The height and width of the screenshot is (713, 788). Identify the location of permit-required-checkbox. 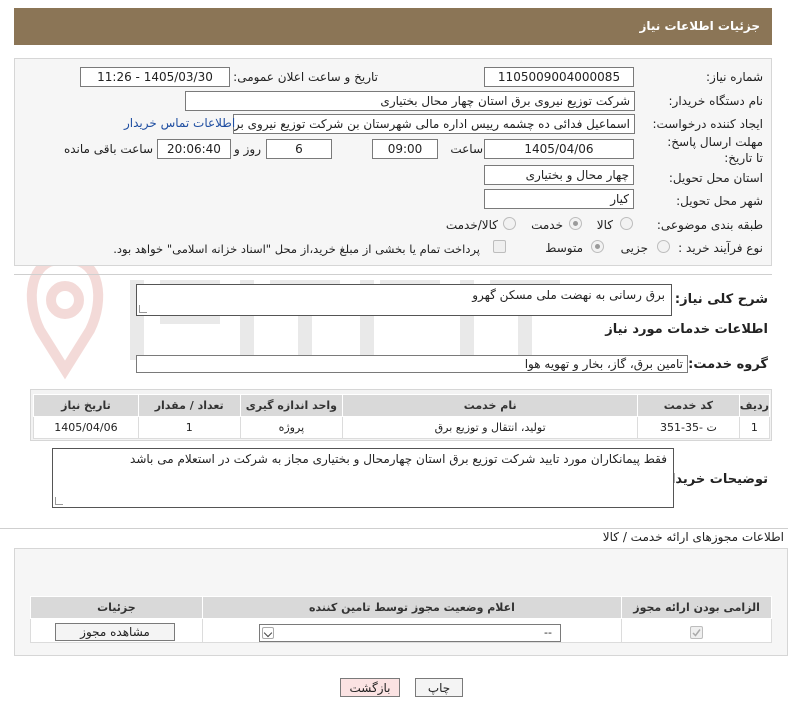
(696, 632).